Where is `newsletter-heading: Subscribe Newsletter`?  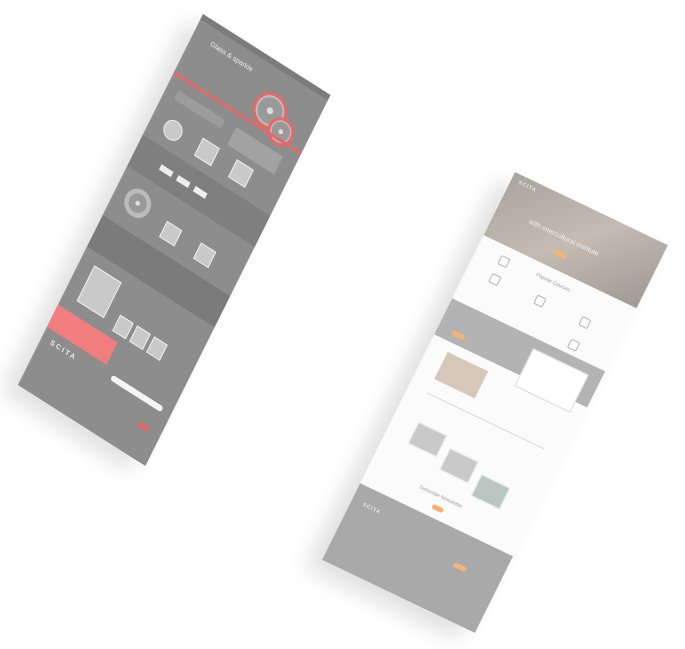 newsletter-heading: Subscribe Newsletter is located at coordinates (441, 497).